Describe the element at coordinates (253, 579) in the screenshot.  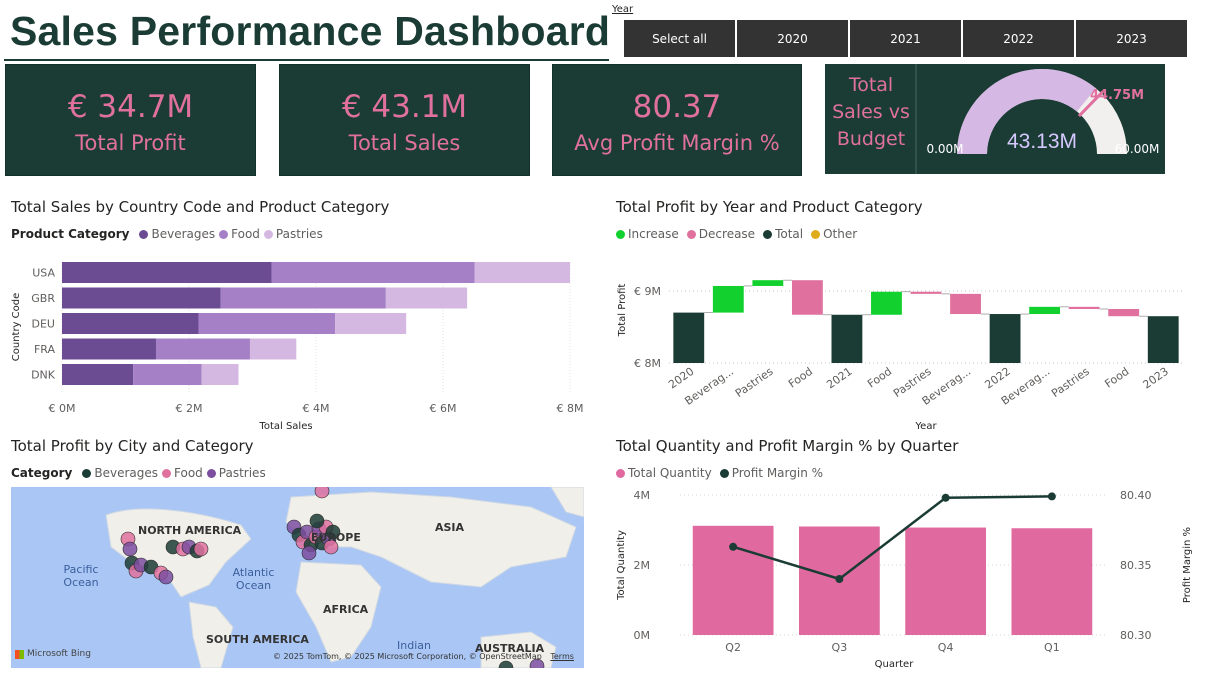
I see `map-label-atlantic: Atlantic Ocean` at that location.